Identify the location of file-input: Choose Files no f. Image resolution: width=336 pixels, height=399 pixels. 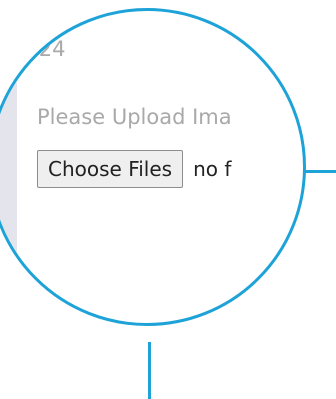
(134, 169).